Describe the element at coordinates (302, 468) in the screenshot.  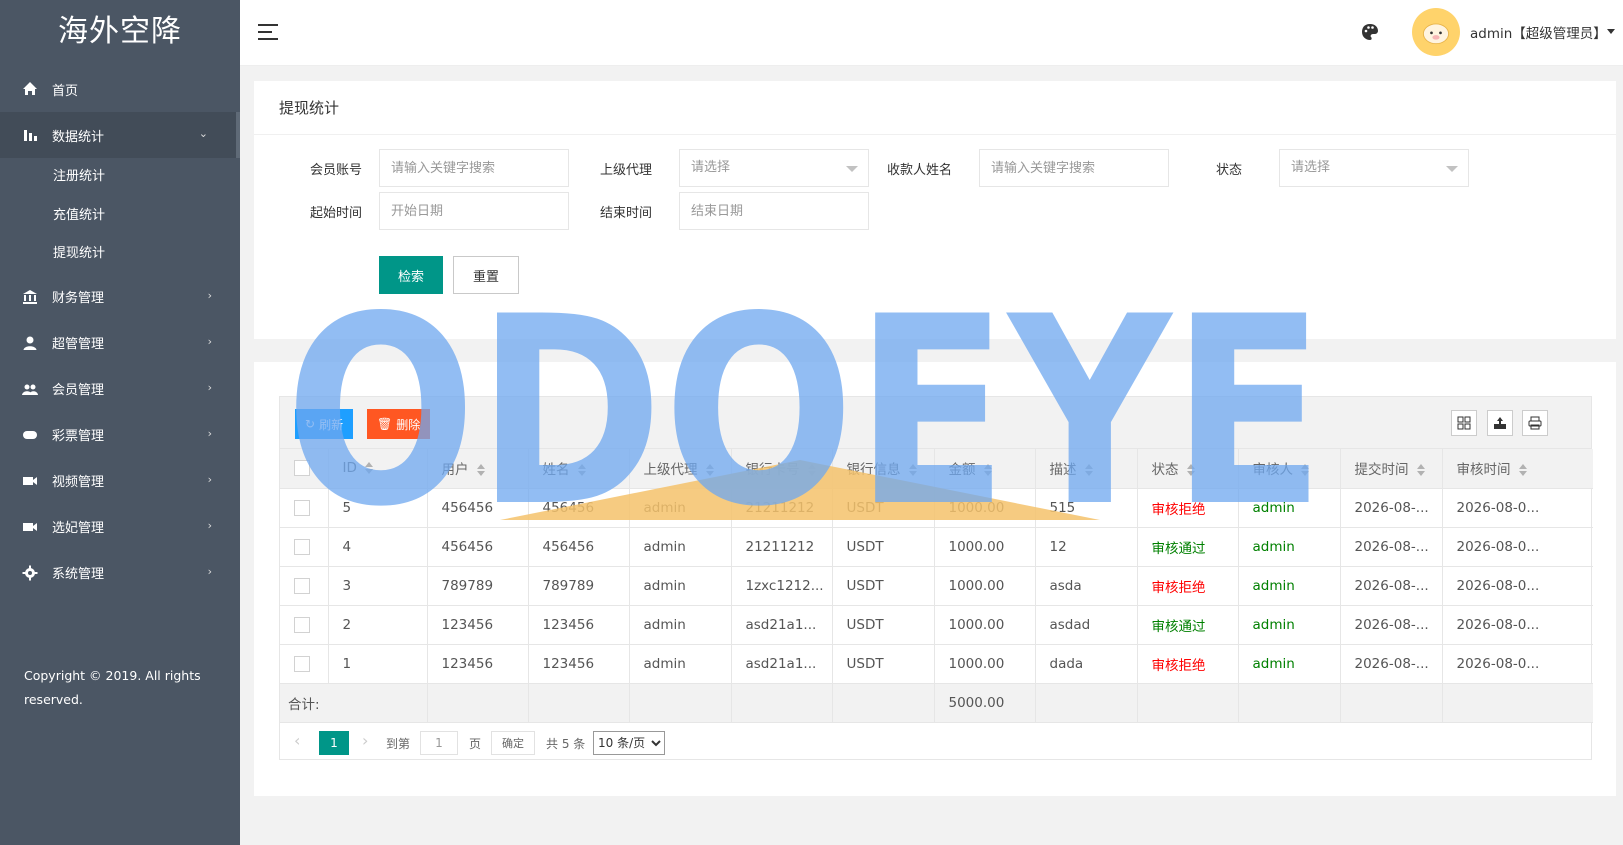
I see `select-all-checkbox` at that location.